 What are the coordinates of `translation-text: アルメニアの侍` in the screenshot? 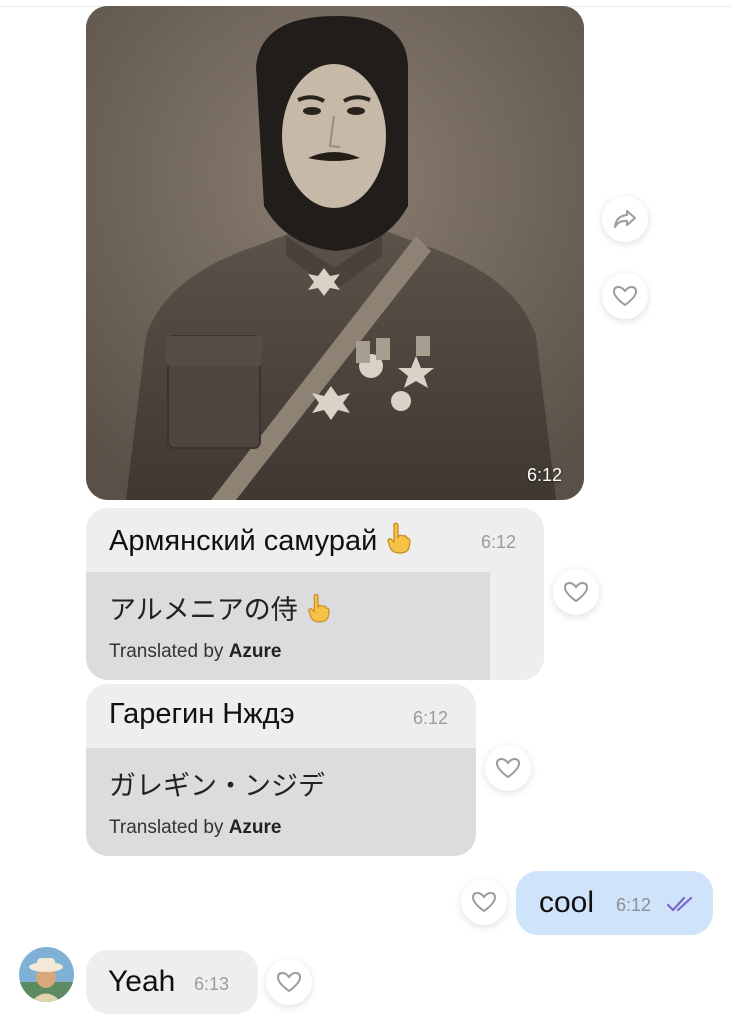 It's located at (219, 609).